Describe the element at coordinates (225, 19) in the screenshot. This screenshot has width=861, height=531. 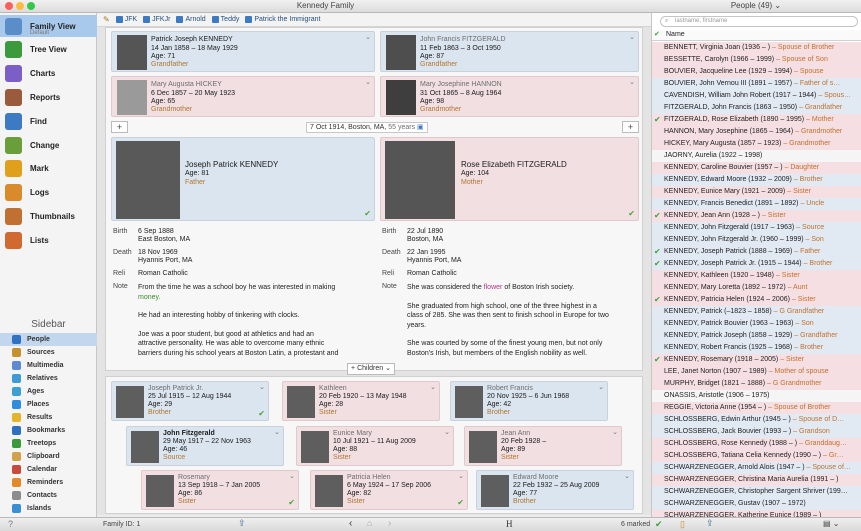
I see `bookmark-teddy: Teddy` at that location.